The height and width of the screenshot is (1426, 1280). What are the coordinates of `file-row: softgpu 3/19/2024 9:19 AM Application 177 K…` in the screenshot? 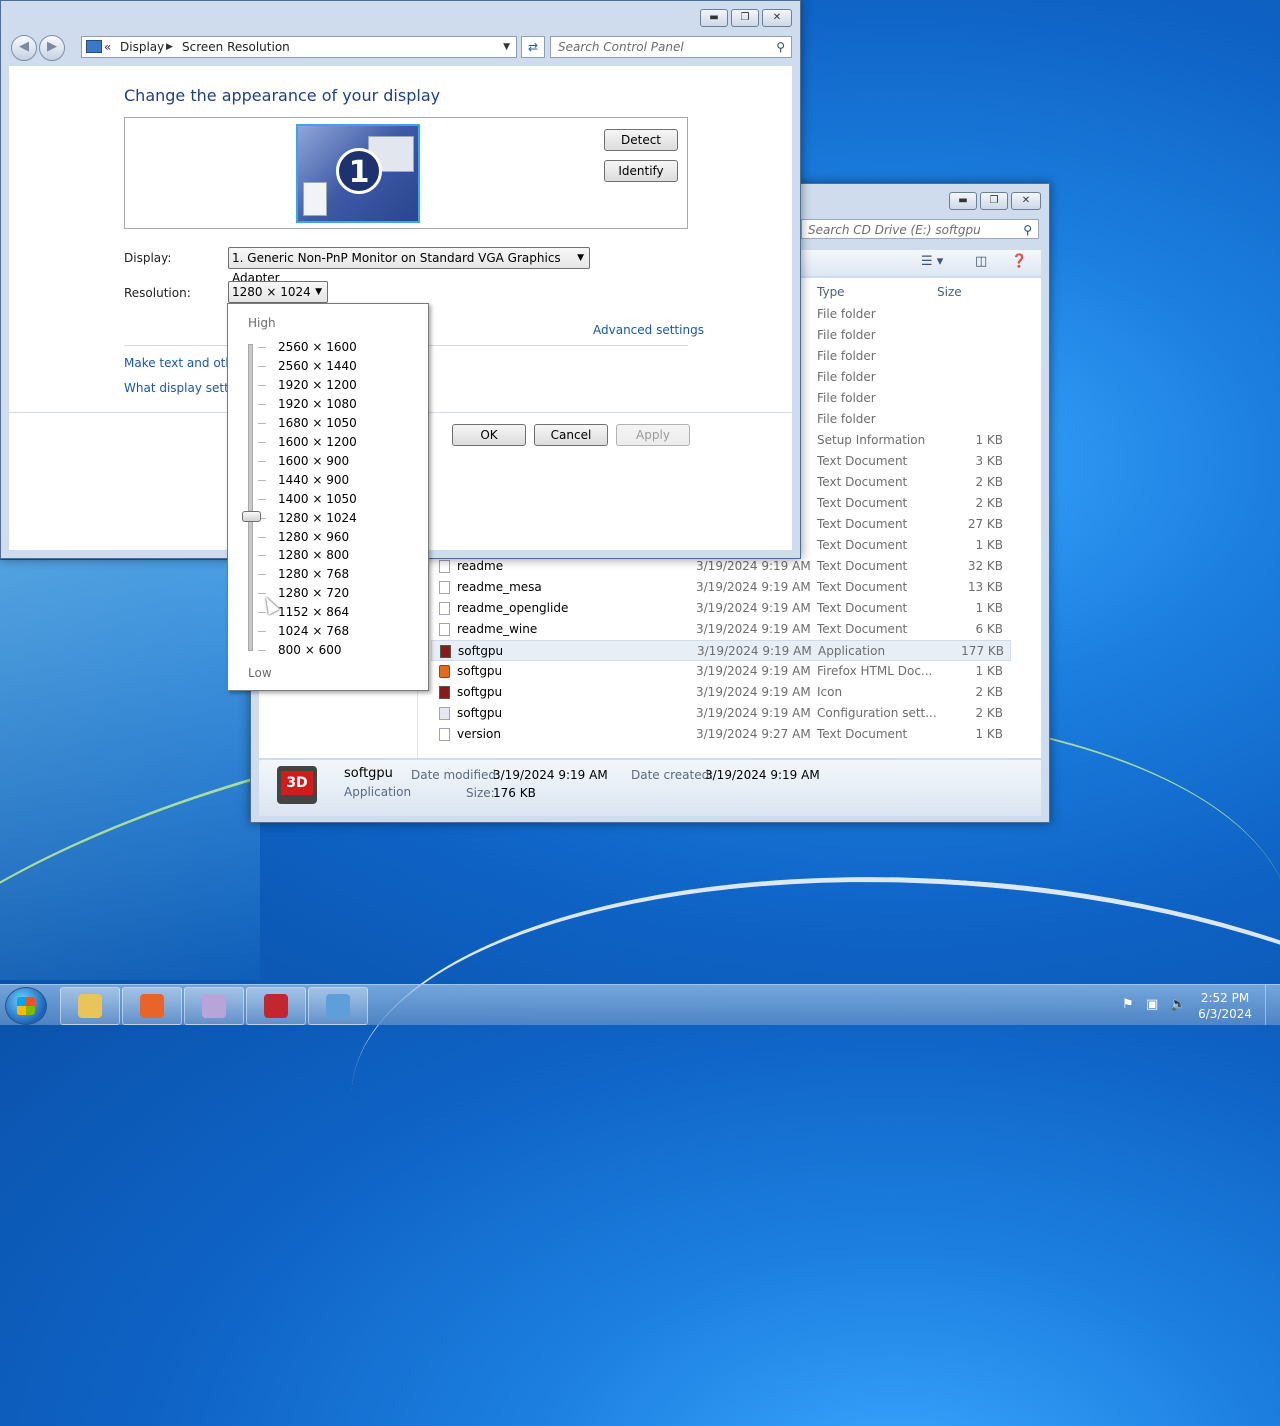 It's located at (721, 650).